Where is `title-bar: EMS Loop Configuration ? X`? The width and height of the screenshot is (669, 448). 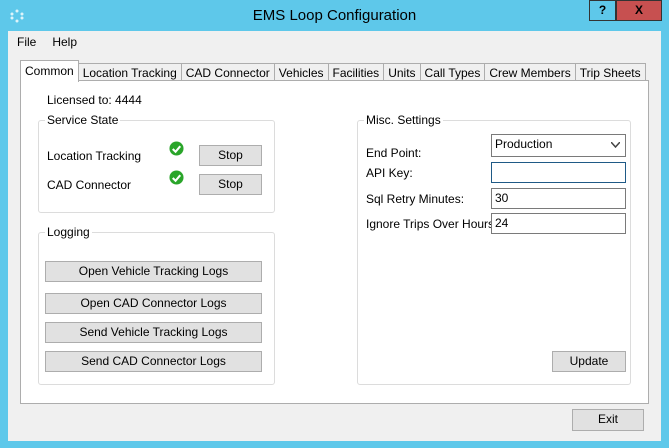 title-bar: EMS Loop Configuration ? X is located at coordinates (334, 15).